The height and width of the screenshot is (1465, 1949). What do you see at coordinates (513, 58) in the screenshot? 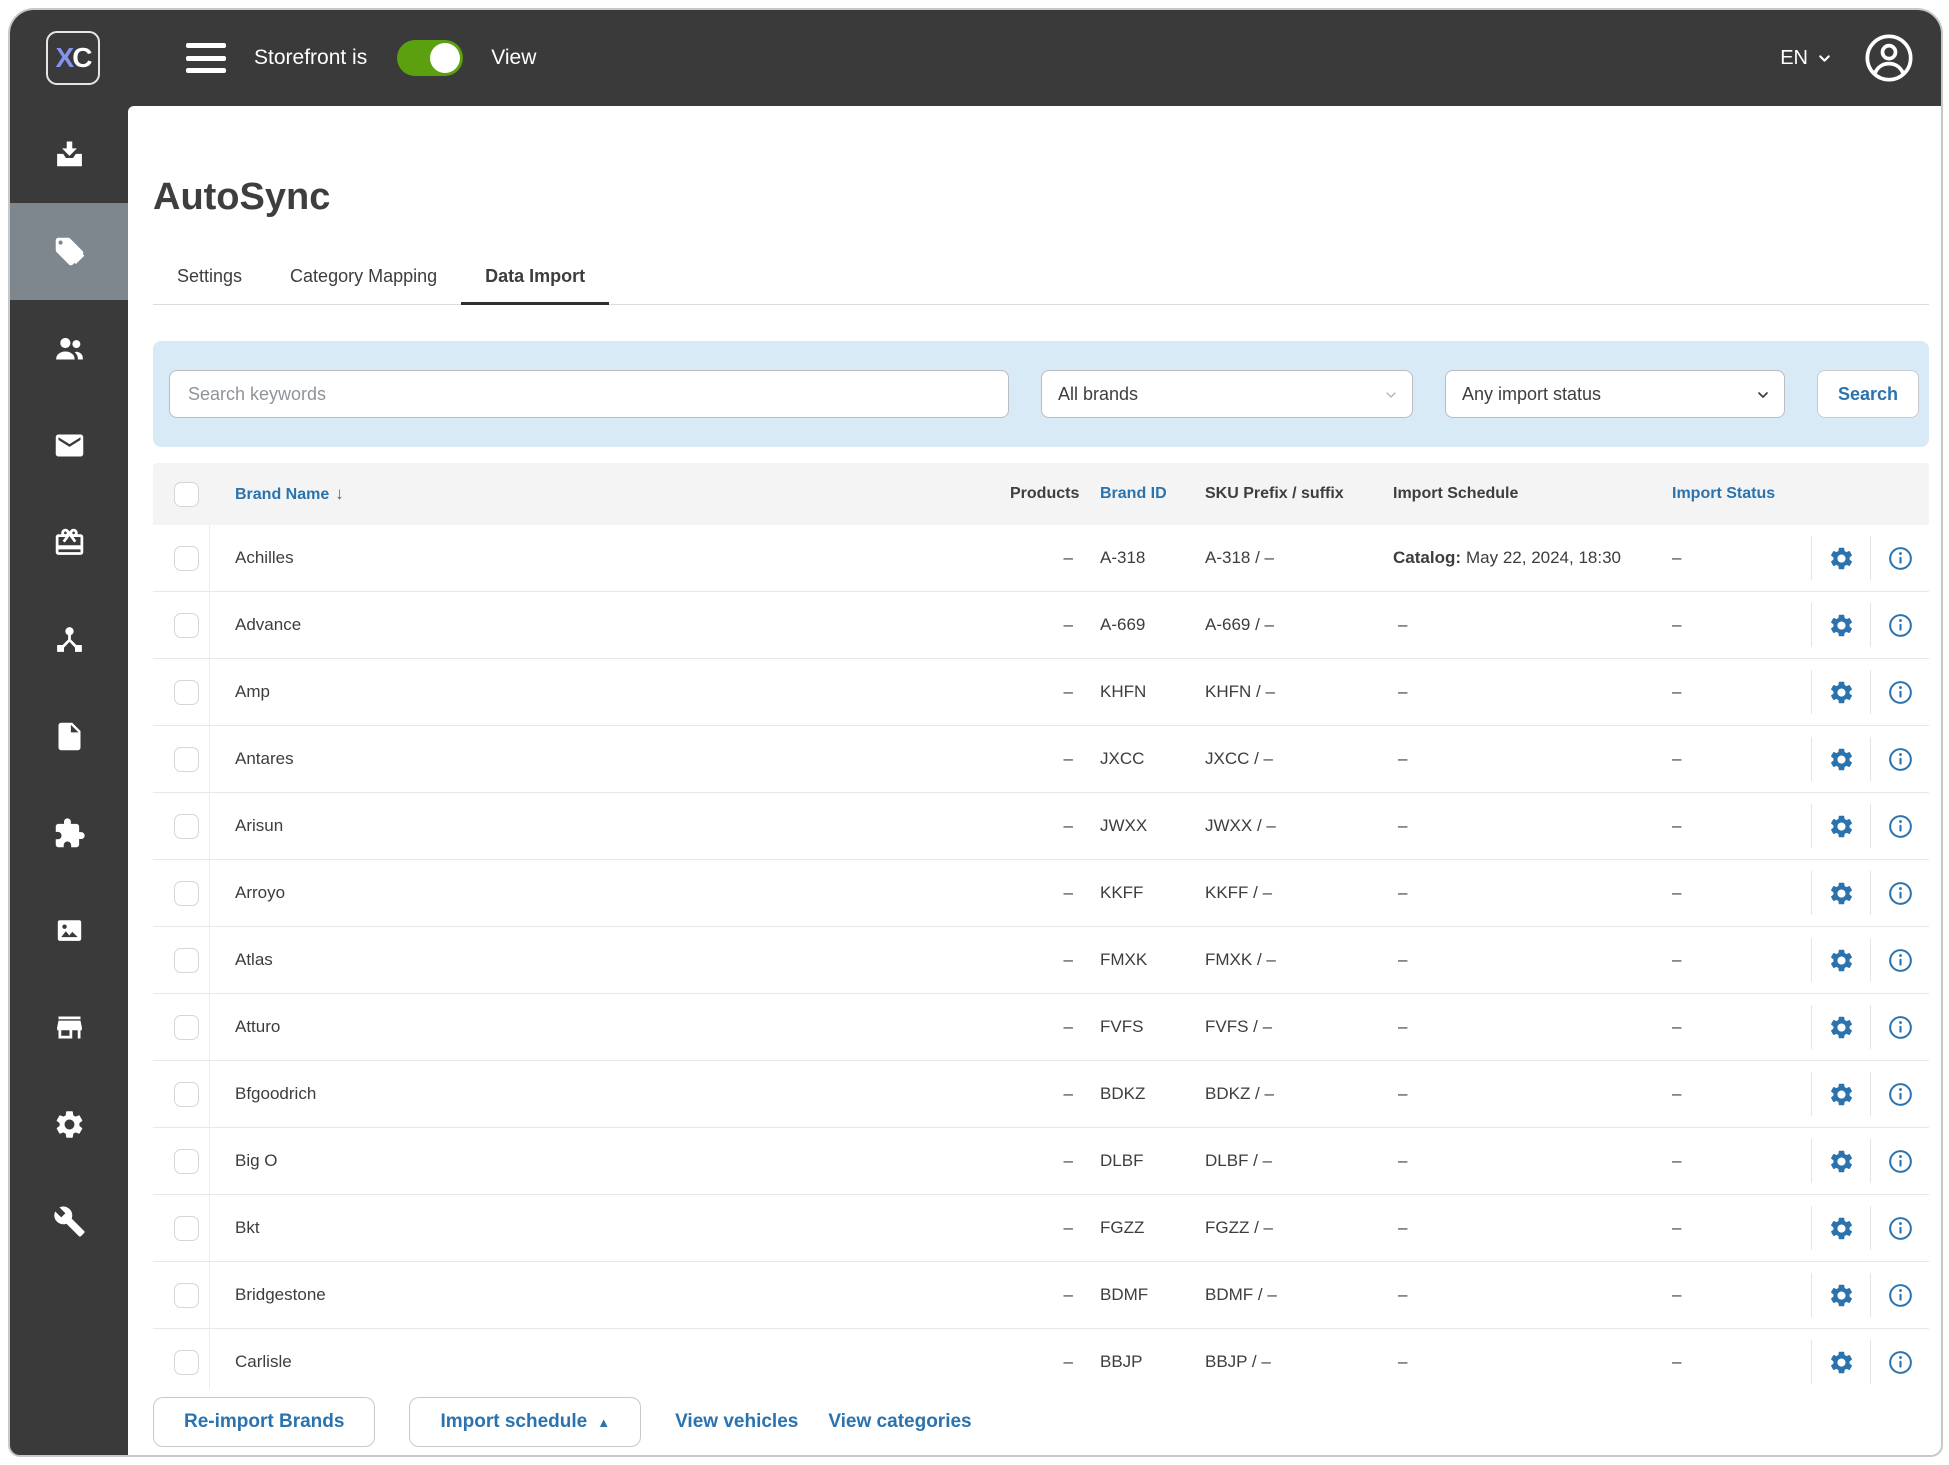
I see `storefront-view-link: View` at bounding box center [513, 58].